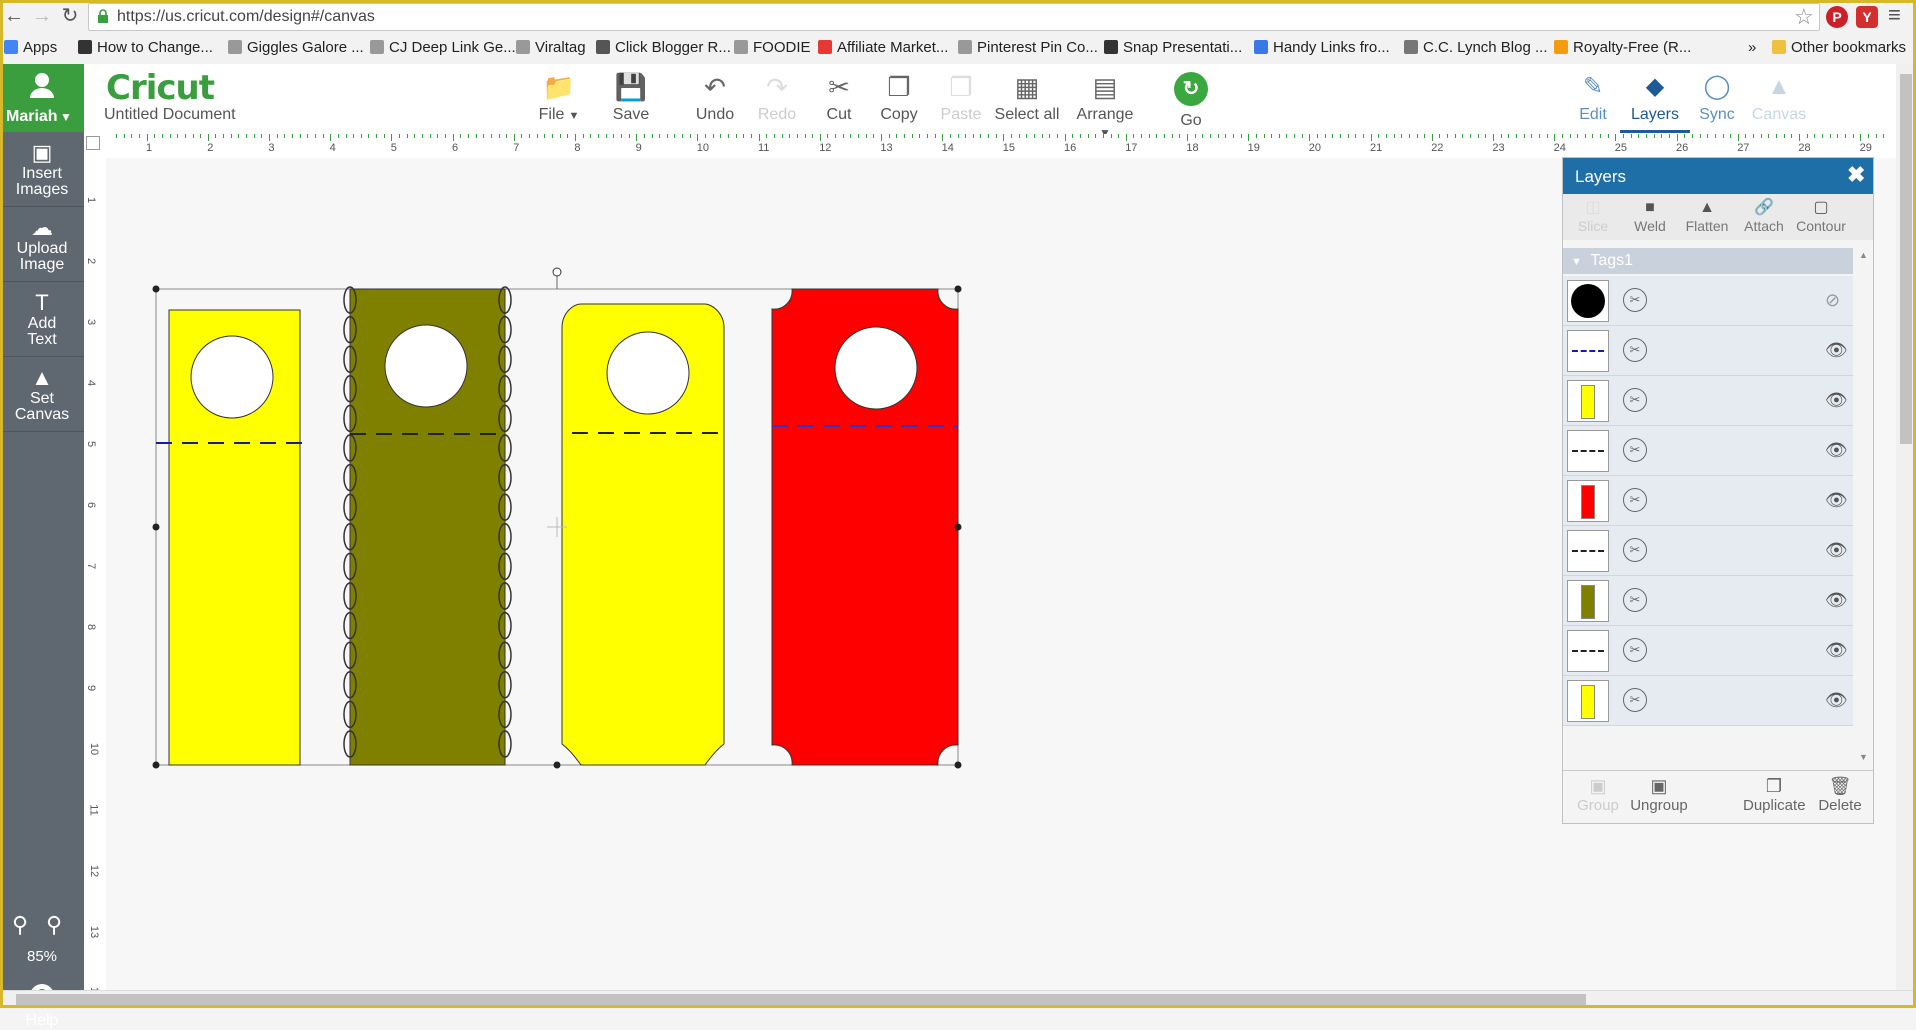  What do you see at coordinates (42, 319) in the screenshot?
I see `sidebar-item-text: T Add Text` at bounding box center [42, 319].